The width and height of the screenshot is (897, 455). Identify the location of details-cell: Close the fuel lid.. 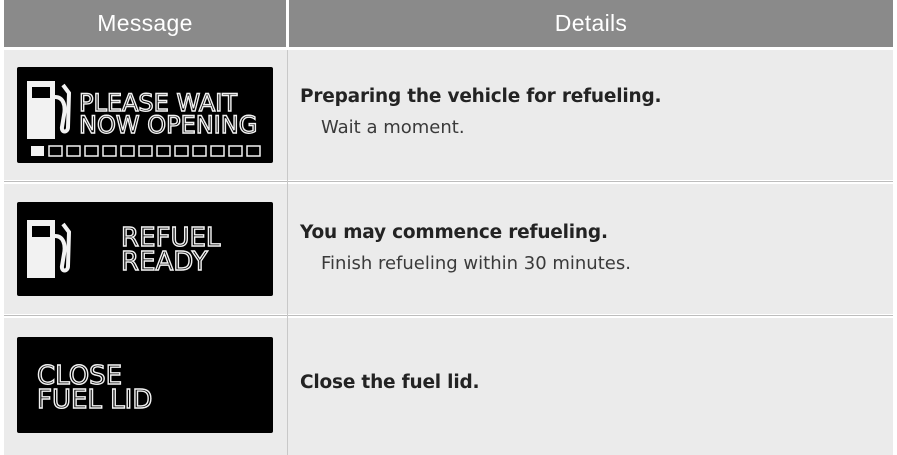
(390, 382).